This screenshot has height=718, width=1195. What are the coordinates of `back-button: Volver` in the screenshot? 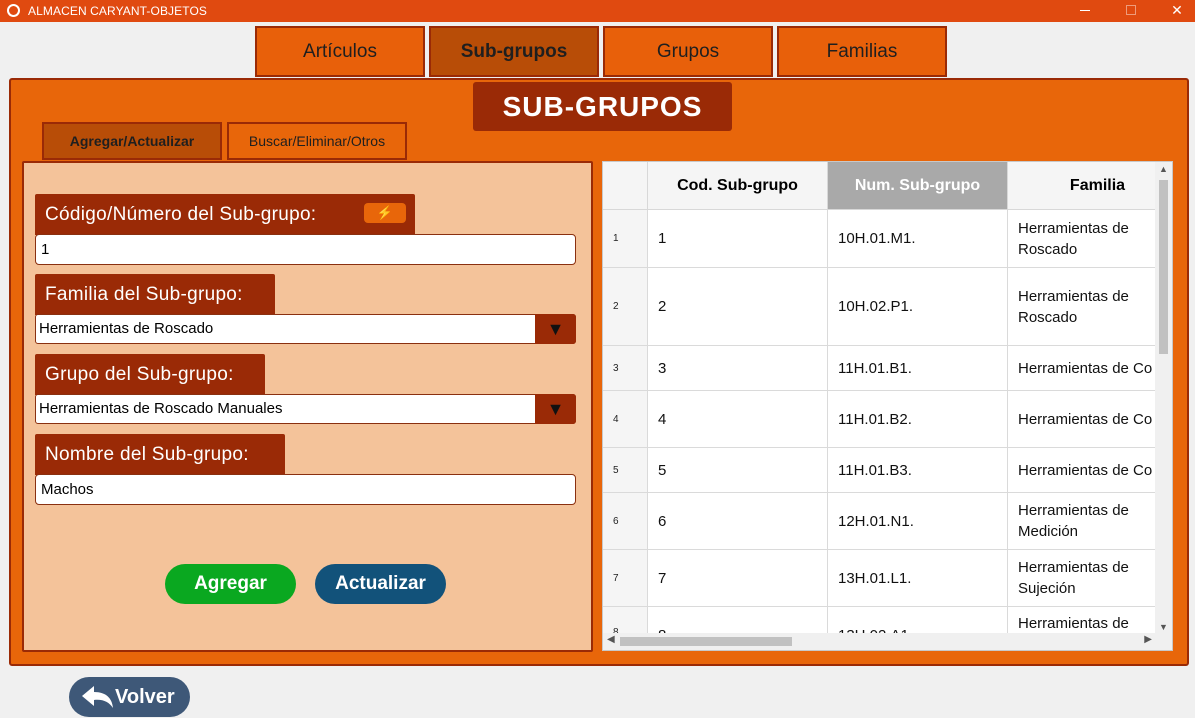 It's located at (129, 697).